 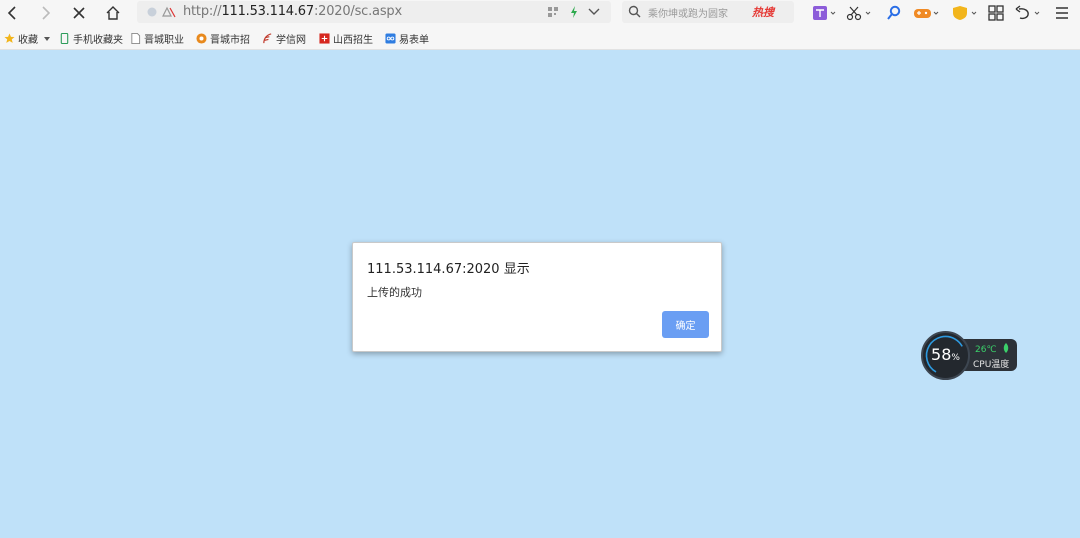 I want to click on dialog-title: 111.53.114.67:2020 显示, so click(x=448, y=269).